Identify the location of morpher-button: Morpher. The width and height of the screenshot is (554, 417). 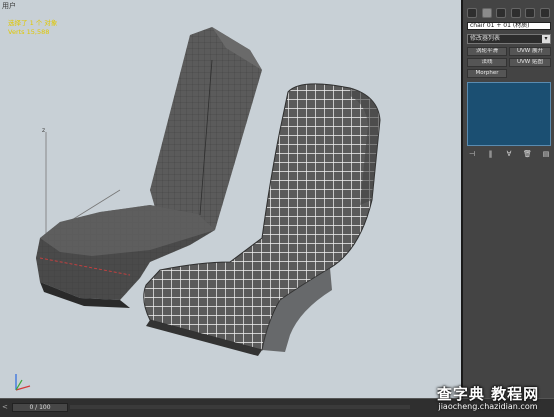
(487, 73).